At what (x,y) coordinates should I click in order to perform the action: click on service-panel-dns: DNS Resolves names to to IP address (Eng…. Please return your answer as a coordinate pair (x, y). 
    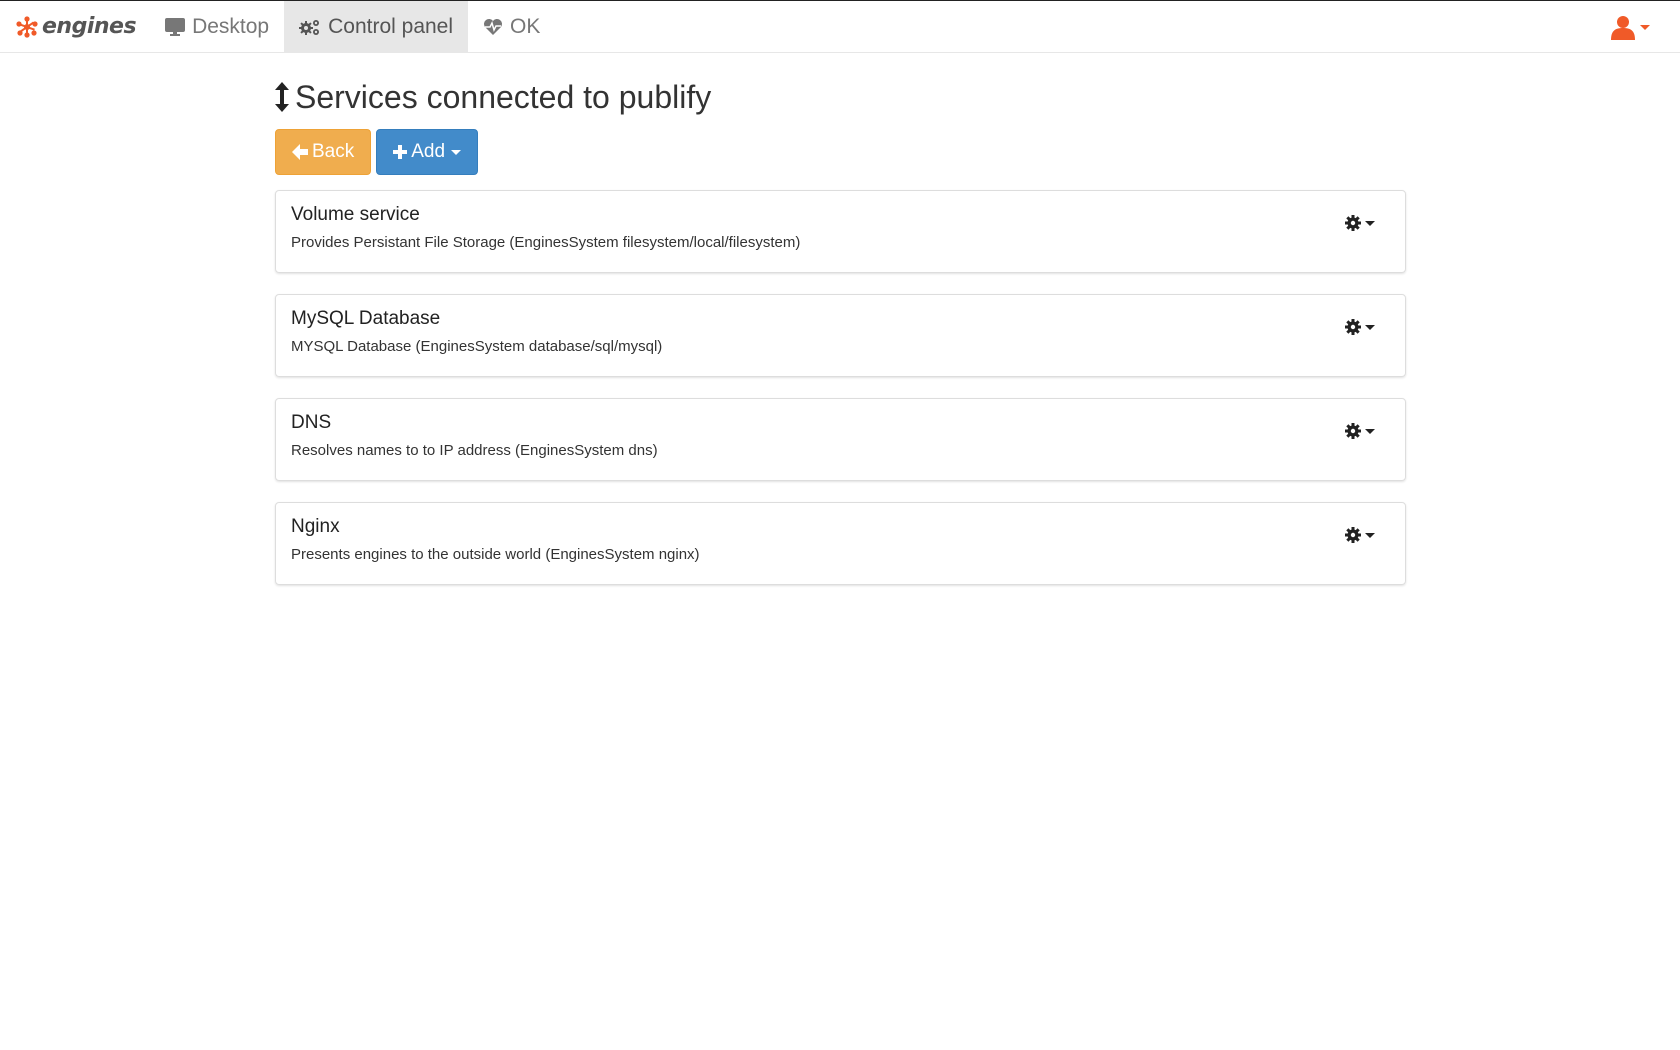
    Looking at the image, I should click on (840, 439).